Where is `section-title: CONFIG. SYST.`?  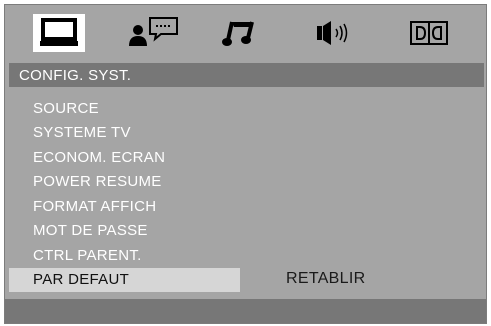 section-title: CONFIG. SYST. is located at coordinates (75, 75).